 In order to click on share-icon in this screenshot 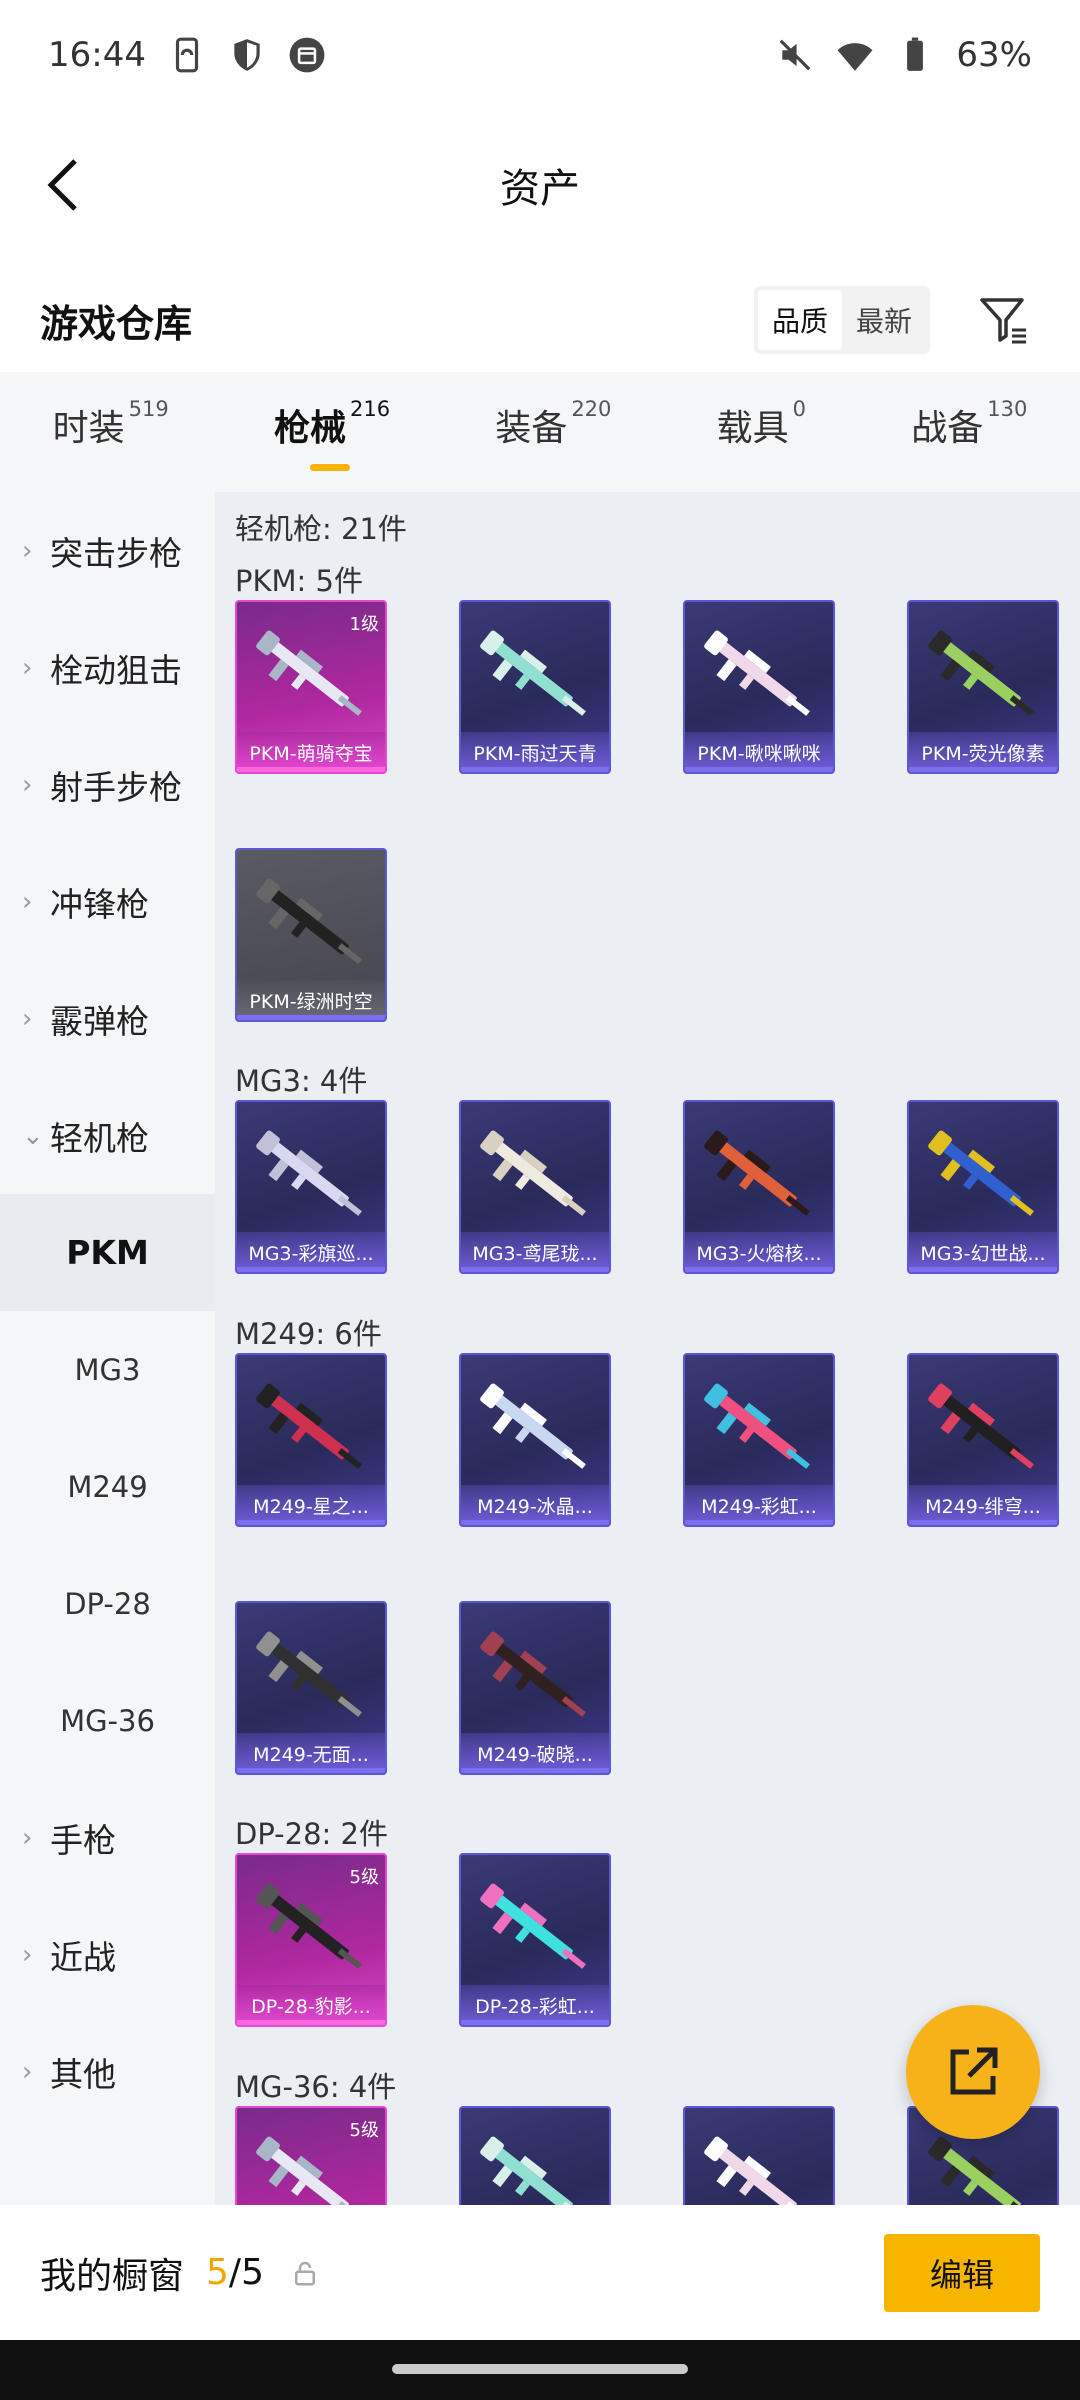, I will do `click(974, 2071)`.